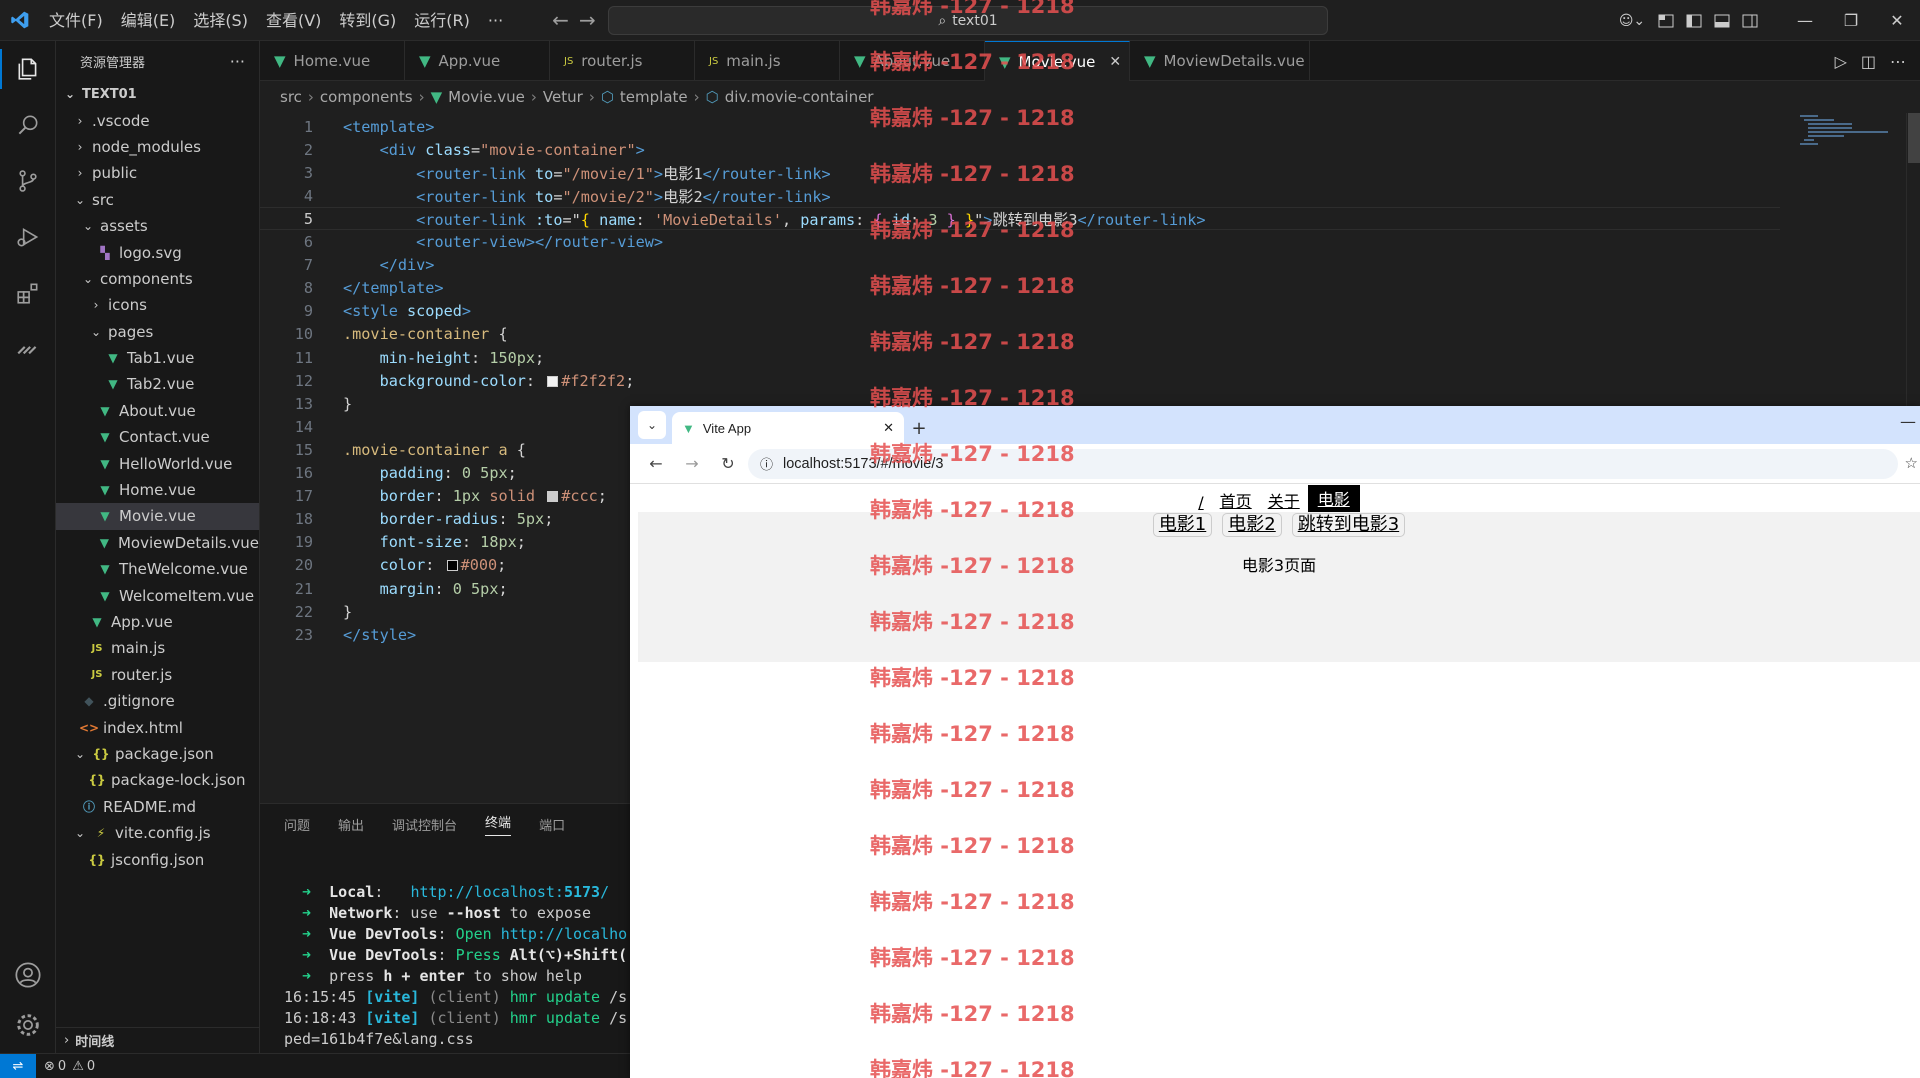  Describe the element at coordinates (28, 125) in the screenshot. I see `search-icon` at that location.